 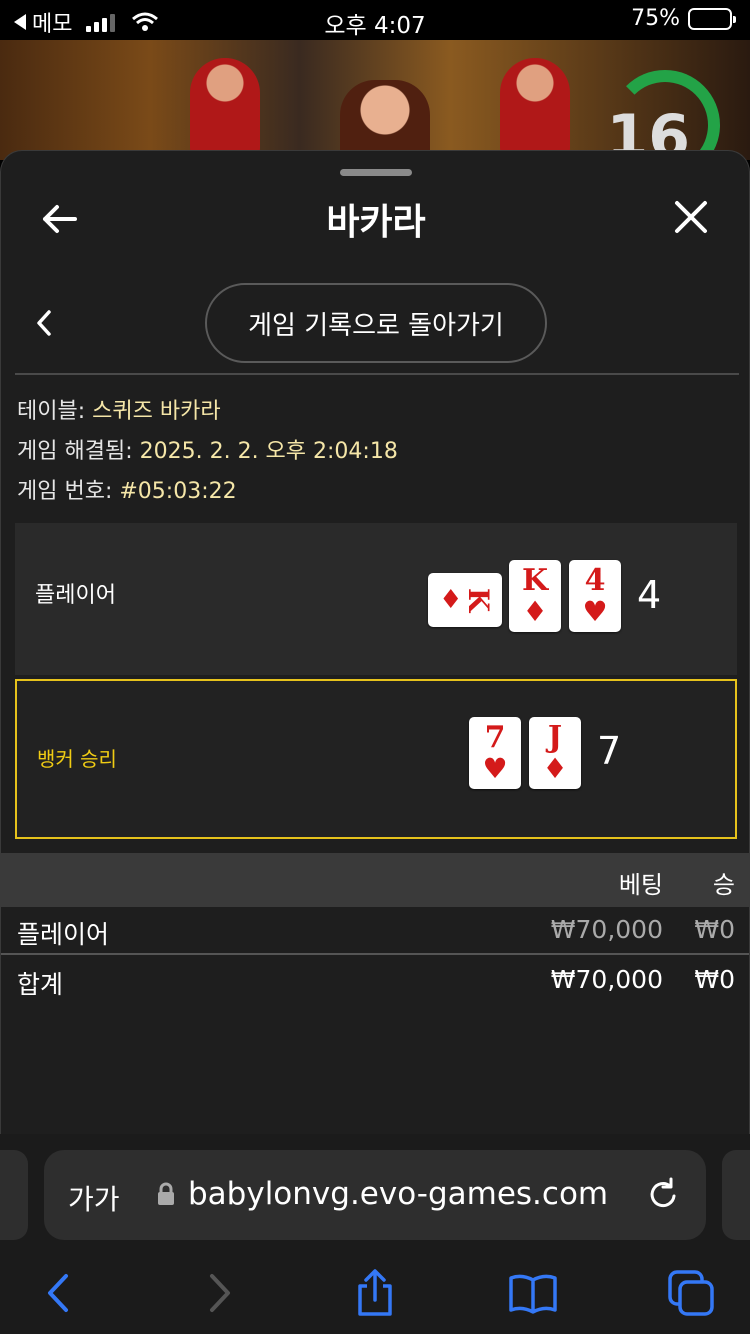 I want to click on back-to-history-button: 게임 기록으로 돌아가기, so click(x=376, y=323).